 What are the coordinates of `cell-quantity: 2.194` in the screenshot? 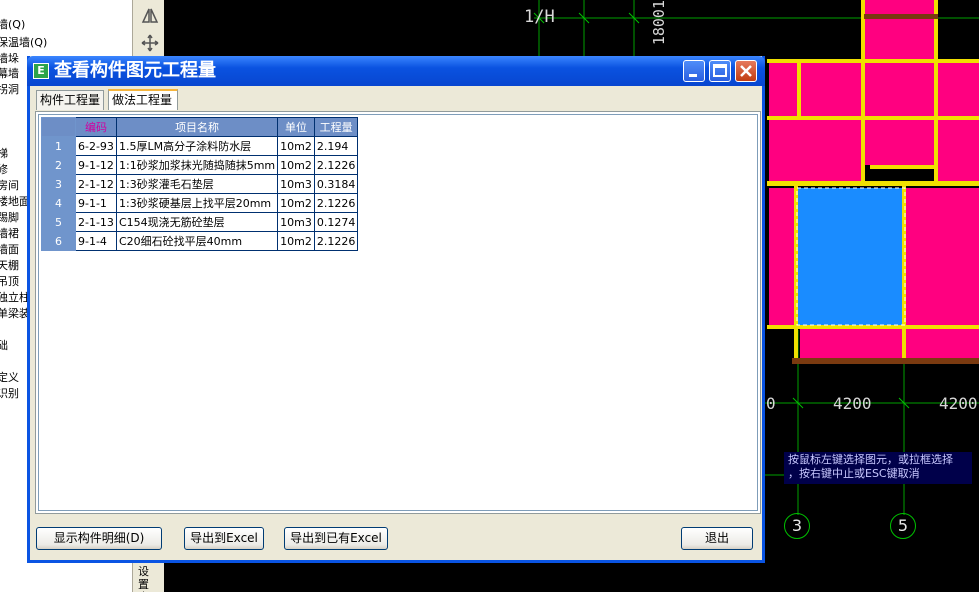 It's located at (336, 146).